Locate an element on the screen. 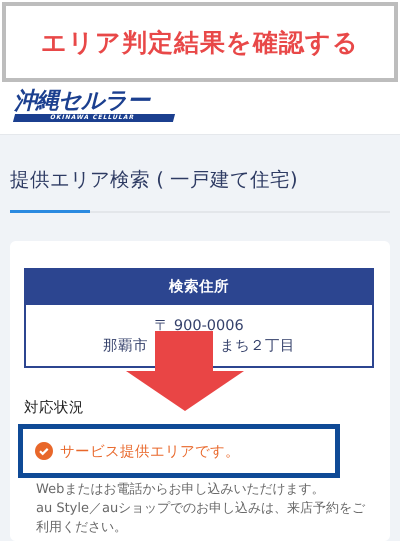 The height and width of the screenshot is (541, 400). address-header: 検索住所 is located at coordinates (199, 286).